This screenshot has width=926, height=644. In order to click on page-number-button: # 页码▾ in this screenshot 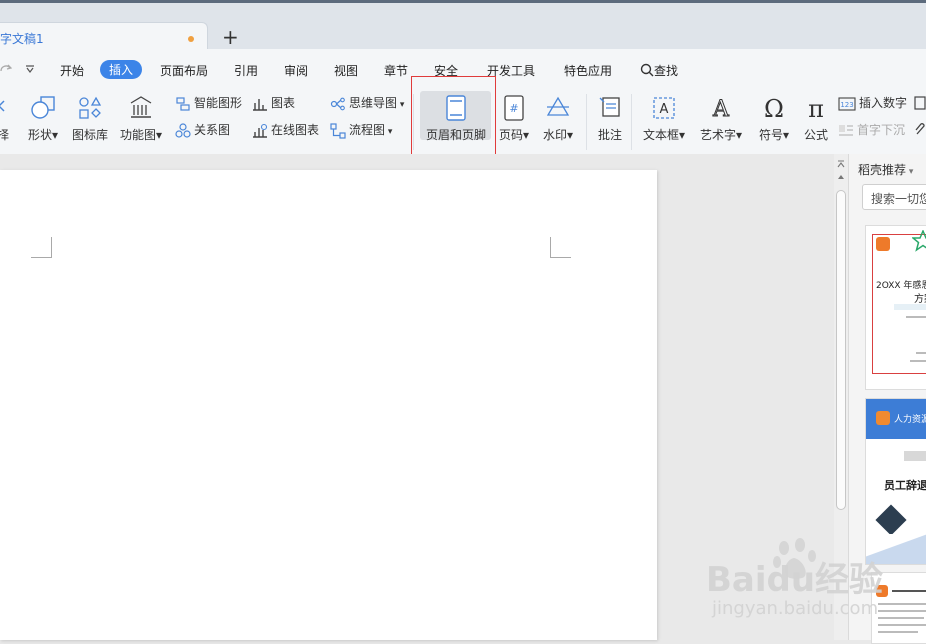, I will do `click(514, 119)`.